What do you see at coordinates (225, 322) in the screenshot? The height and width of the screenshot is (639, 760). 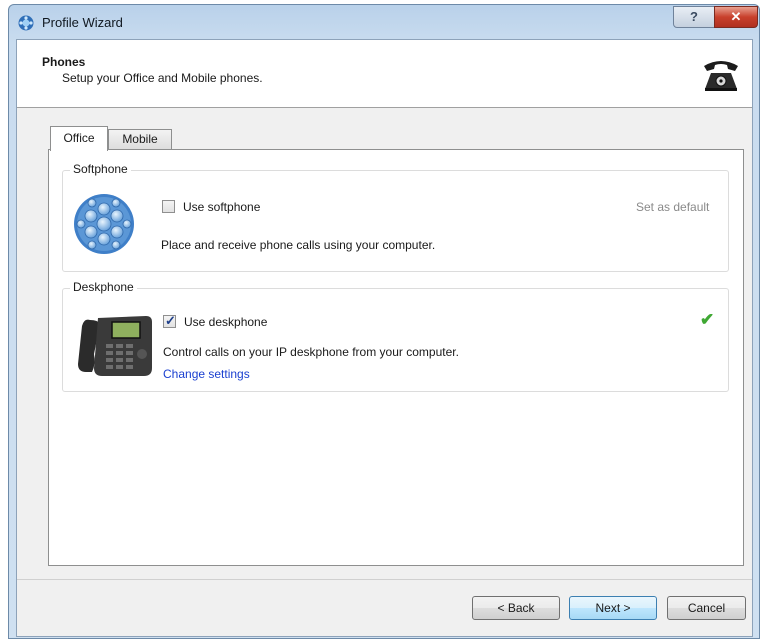 I see `use-deskphone-label: Use deskphone` at bounding box center [225, 322].